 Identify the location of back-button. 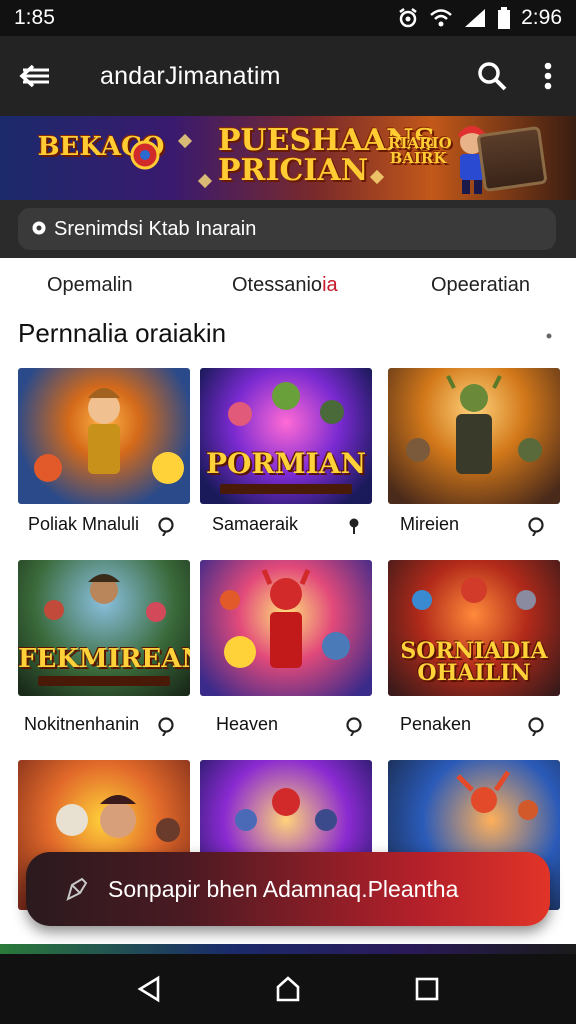
(35, 76).